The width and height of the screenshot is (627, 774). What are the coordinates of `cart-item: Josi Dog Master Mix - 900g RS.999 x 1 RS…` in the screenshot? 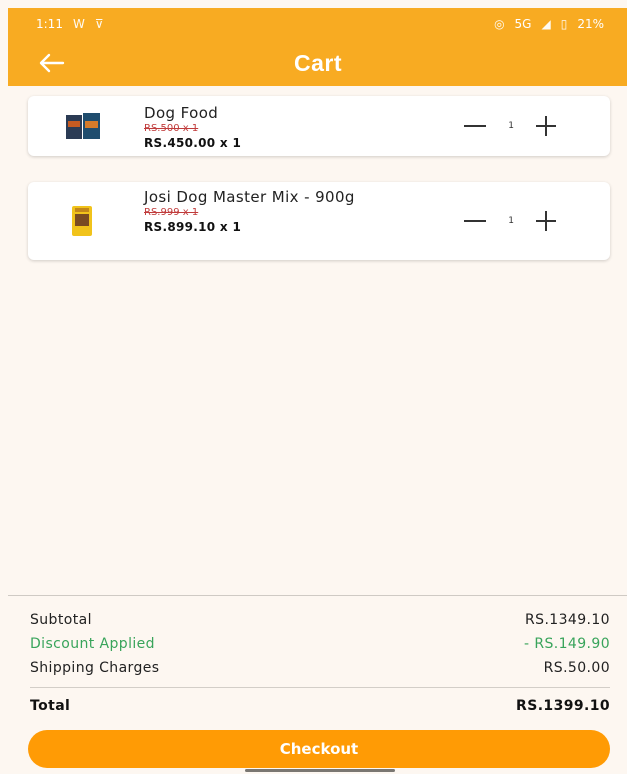 It's located at (319, 221).